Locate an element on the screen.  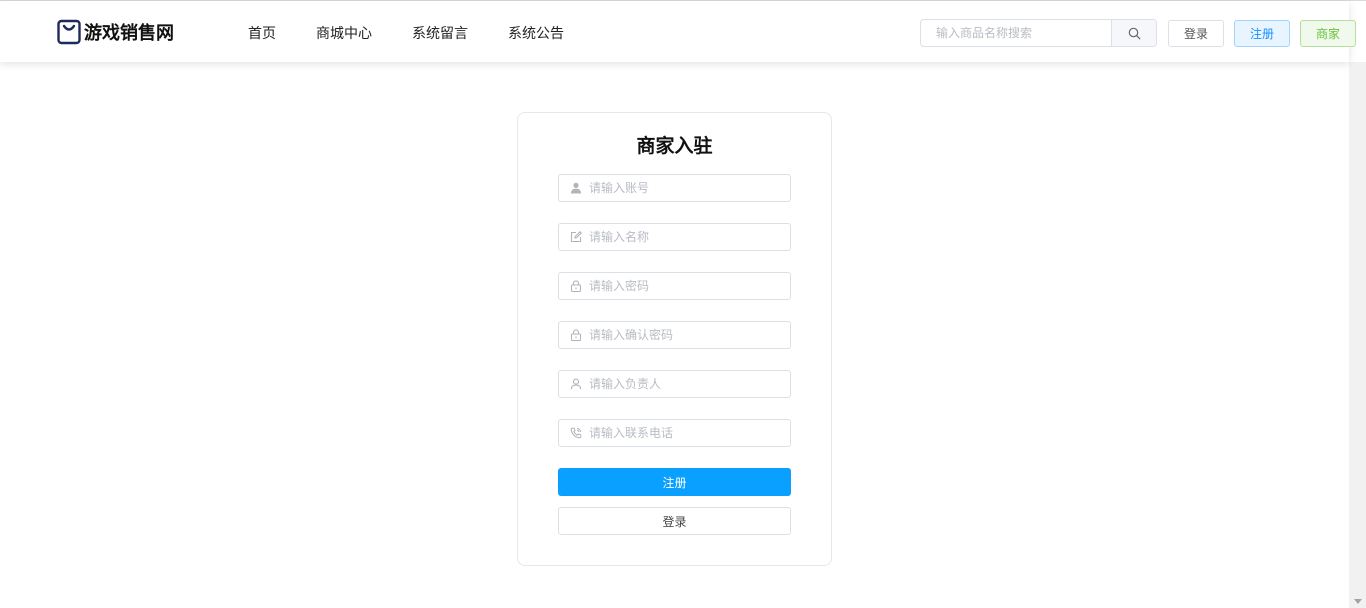
login-button: 登录 is located at coordinates (1196, 33).